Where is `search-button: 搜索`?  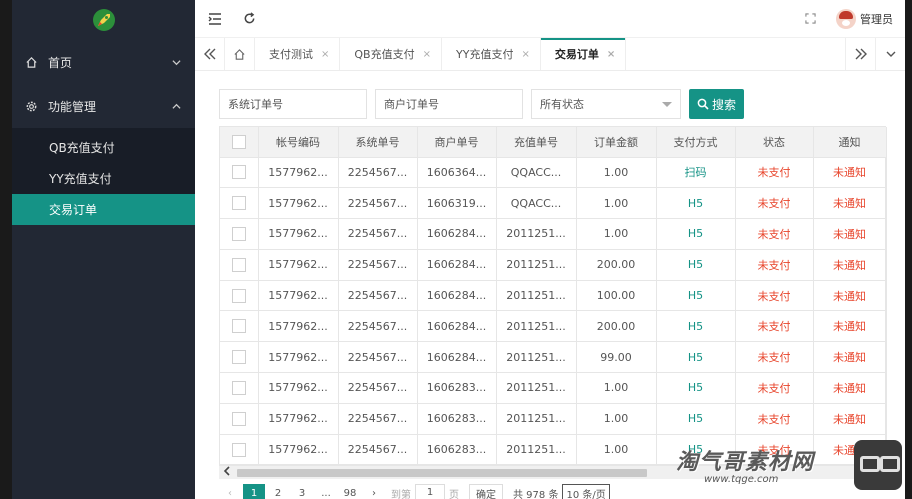 search-button: 搜索 is located at coordinates (716, 104).